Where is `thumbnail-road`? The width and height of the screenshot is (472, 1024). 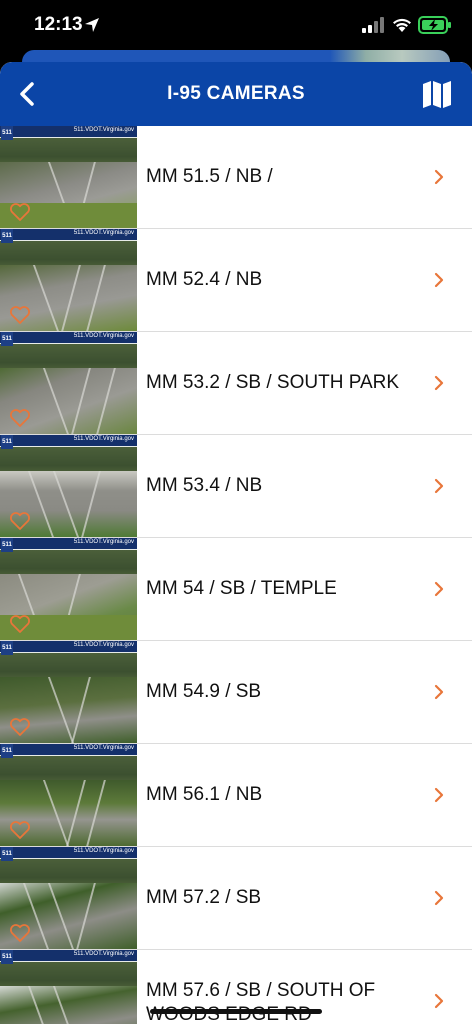 thumbnail-road is located at coordinates (68, 1004).